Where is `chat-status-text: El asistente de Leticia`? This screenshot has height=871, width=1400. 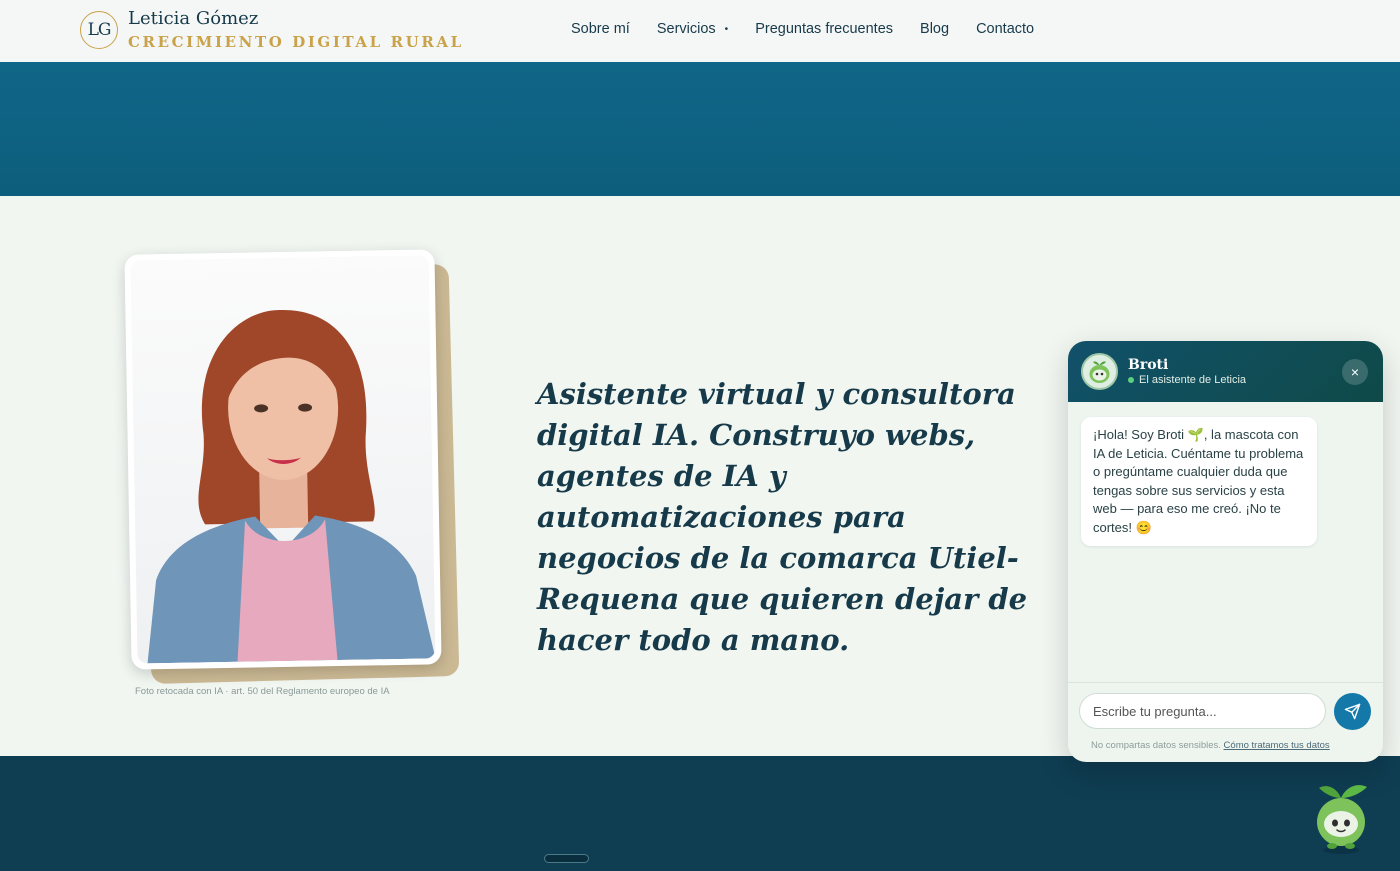
chat-status-text: El asistente de Leticia is located at coordinates (1193, 380).